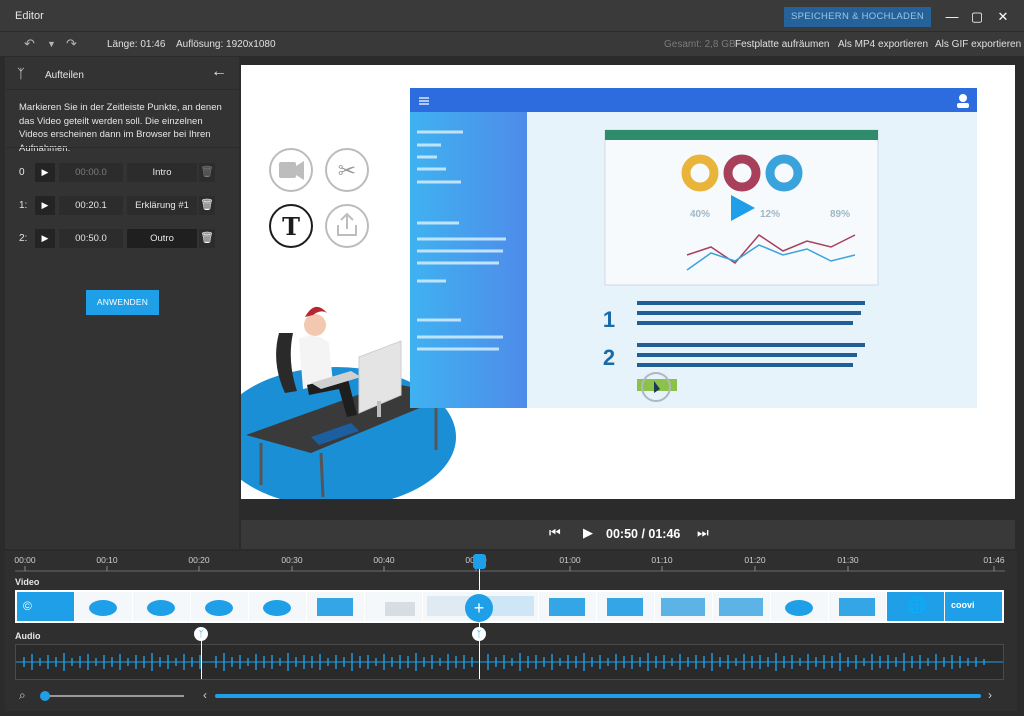 Image resolution: width=1024 pixels, height=716 pixels. I want to click on skip-forward-icon: ⏭, so click(703, 533).